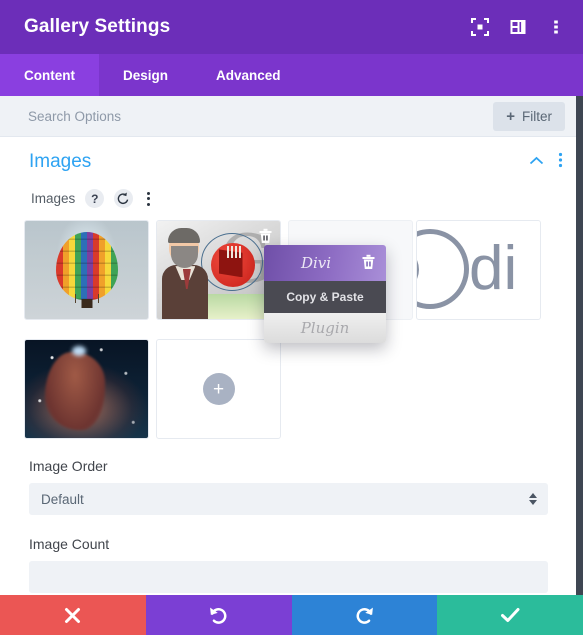 Image resolution: width=583 pixels, height=635 pixels. I want to click on undo-button, so click(218, 615).